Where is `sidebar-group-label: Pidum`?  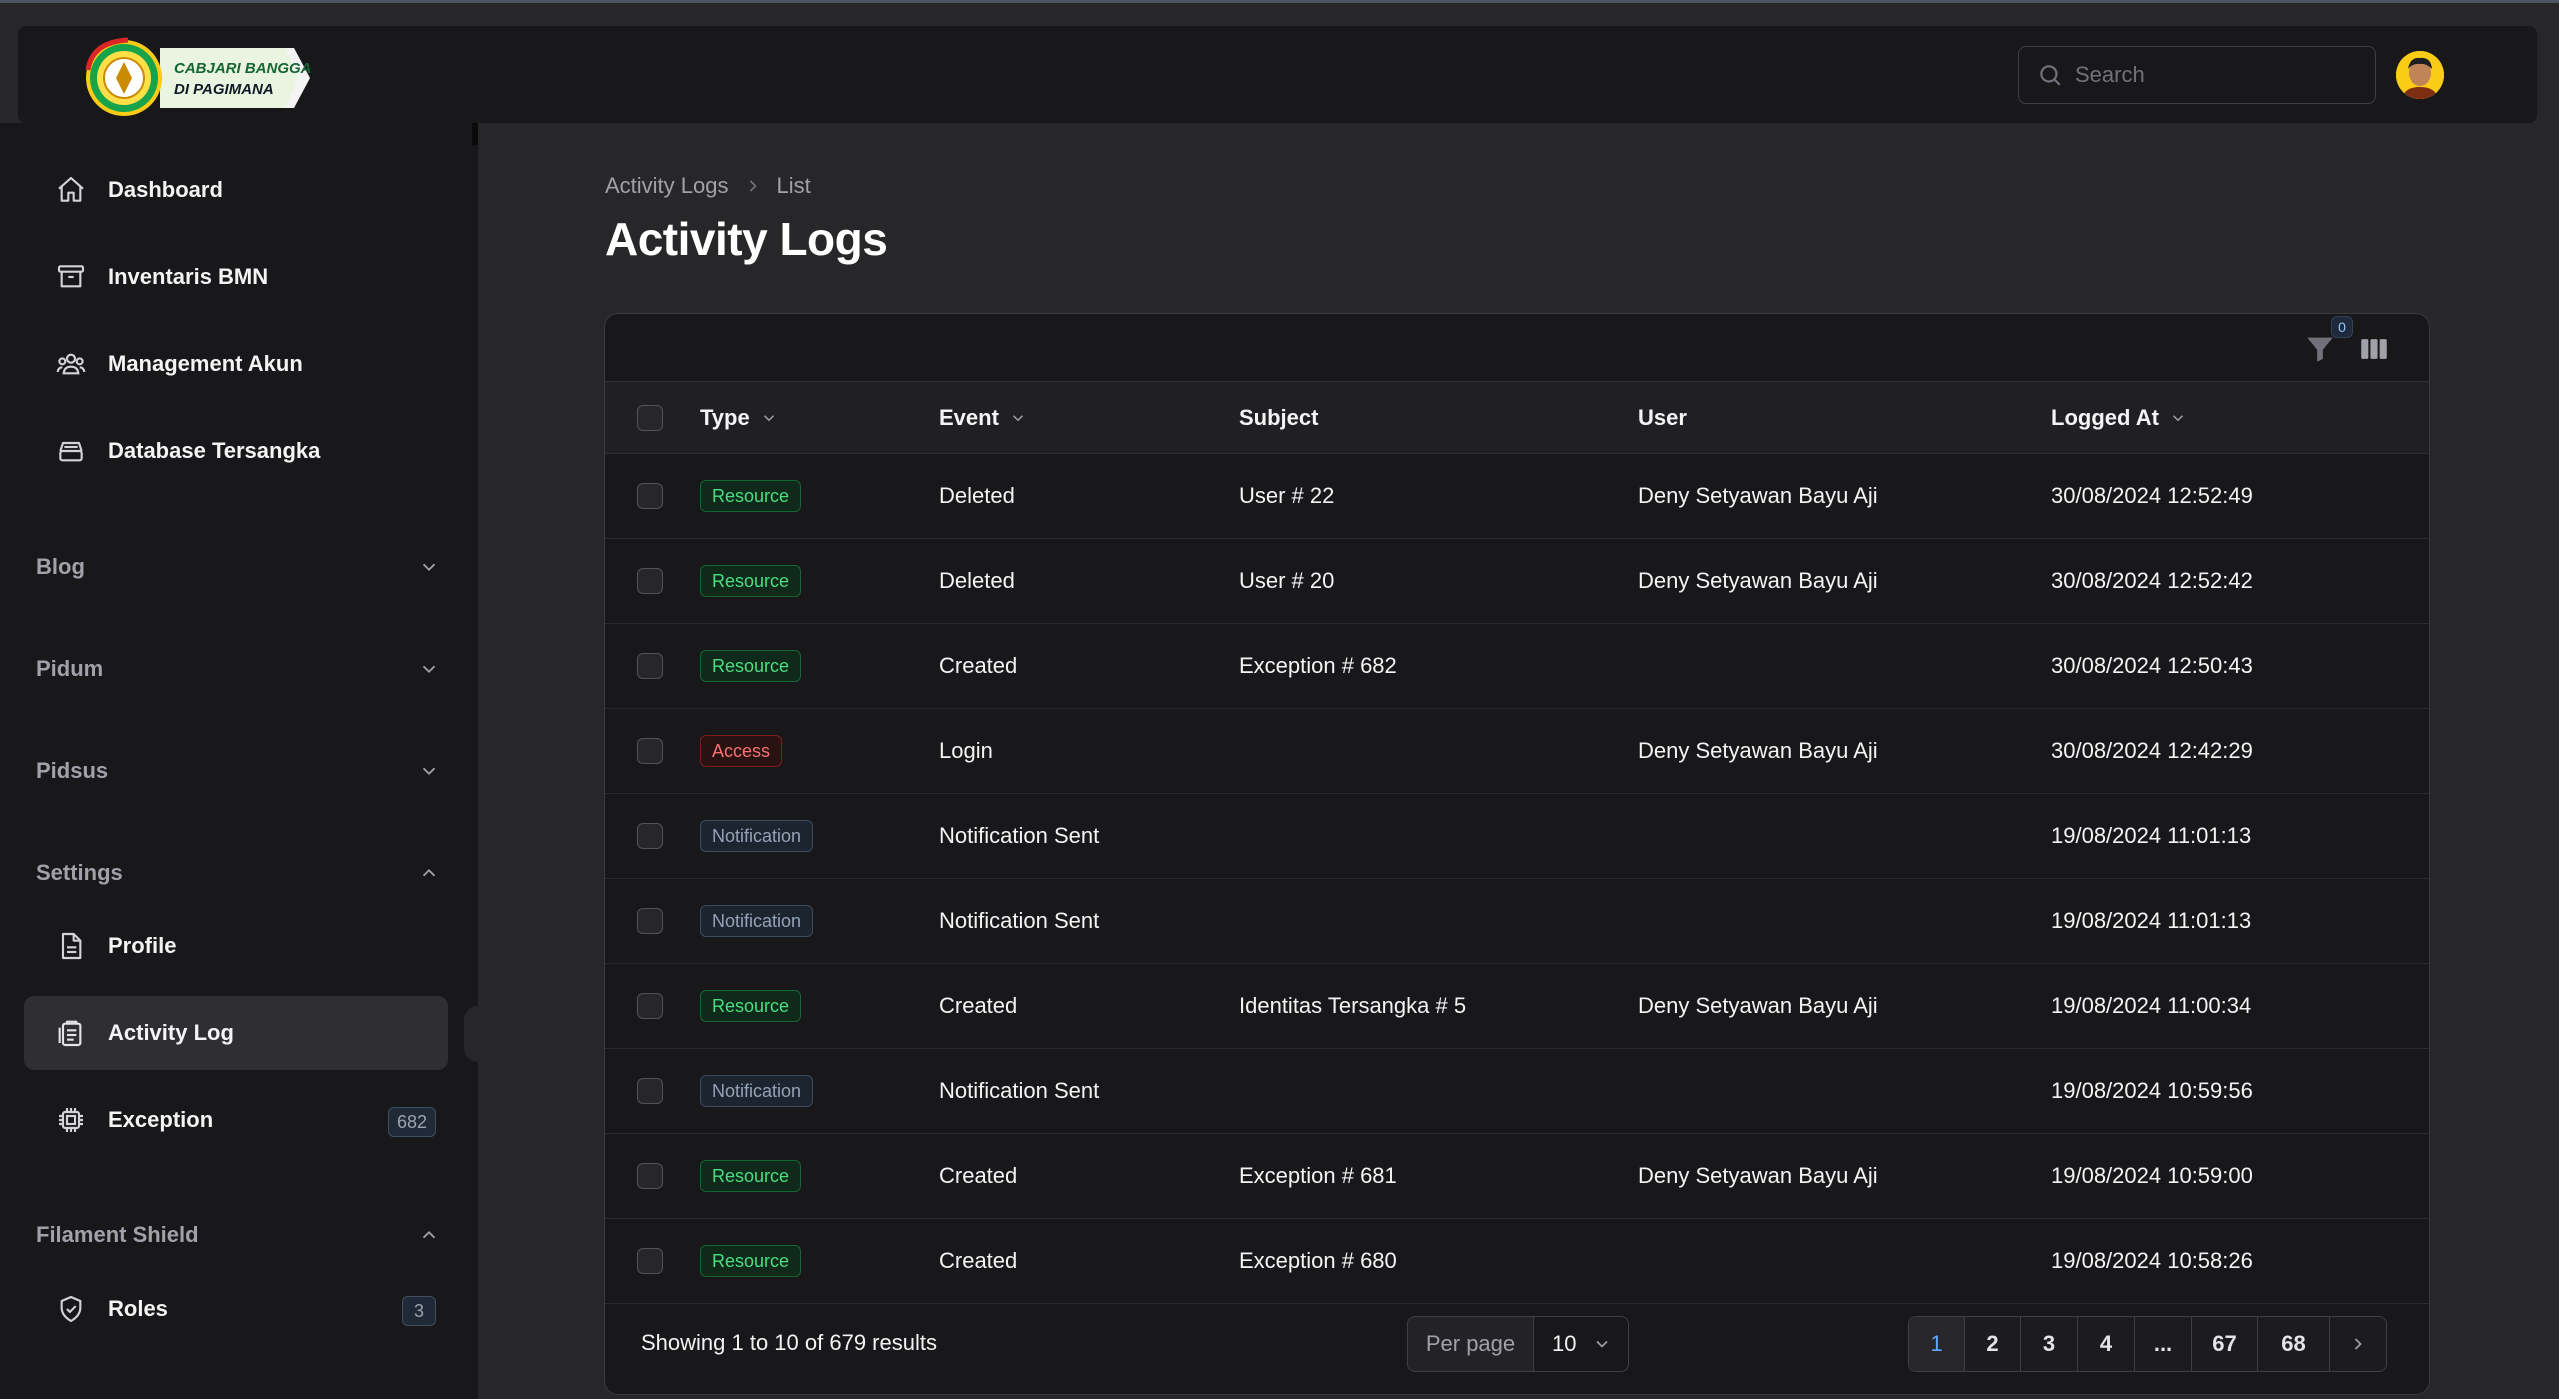 sidebar-group-label: Pidum is located at coordinates (70, 668).